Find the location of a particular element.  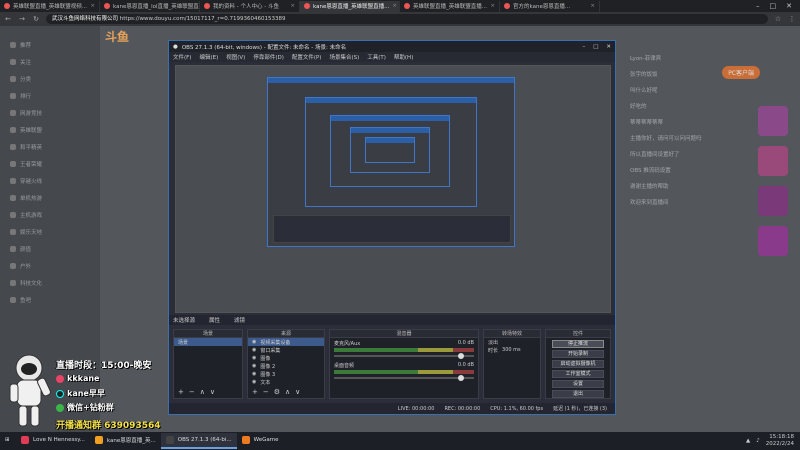

control-button: 工作室模式 is located at coordinates (578, 374).